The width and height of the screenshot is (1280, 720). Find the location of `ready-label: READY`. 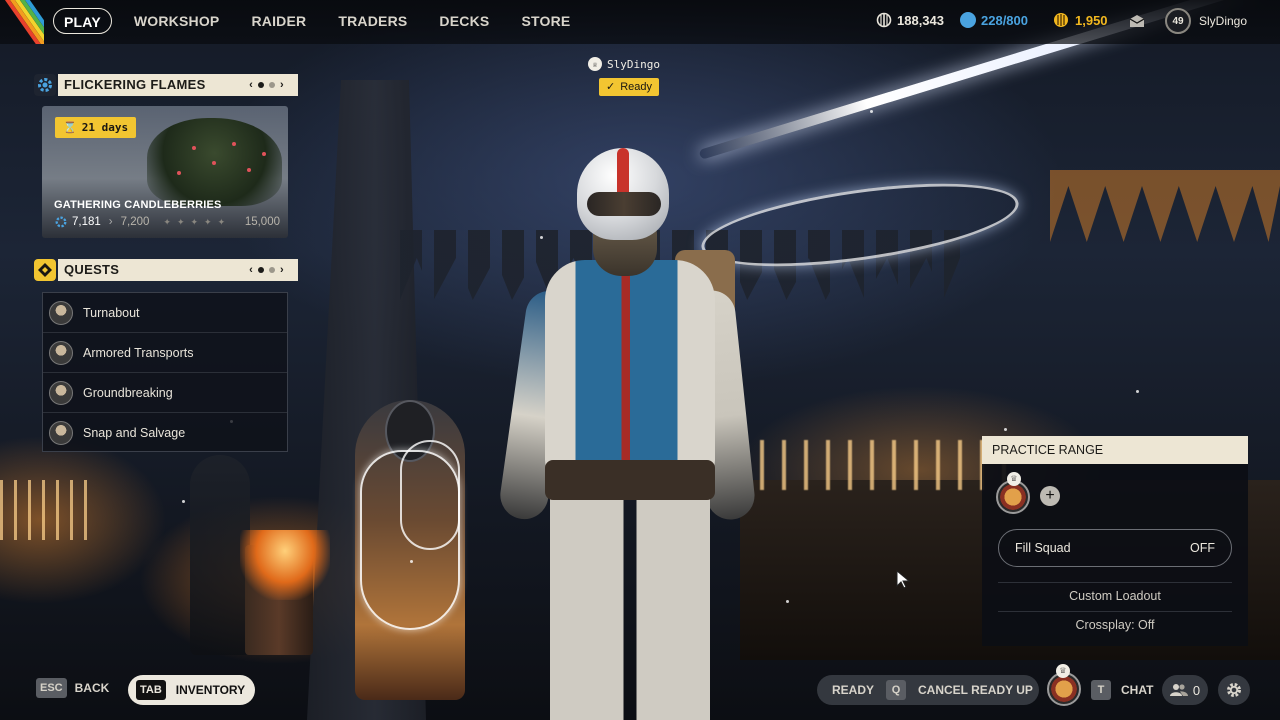

ready-label: READY is located at coordinates (853, 690).